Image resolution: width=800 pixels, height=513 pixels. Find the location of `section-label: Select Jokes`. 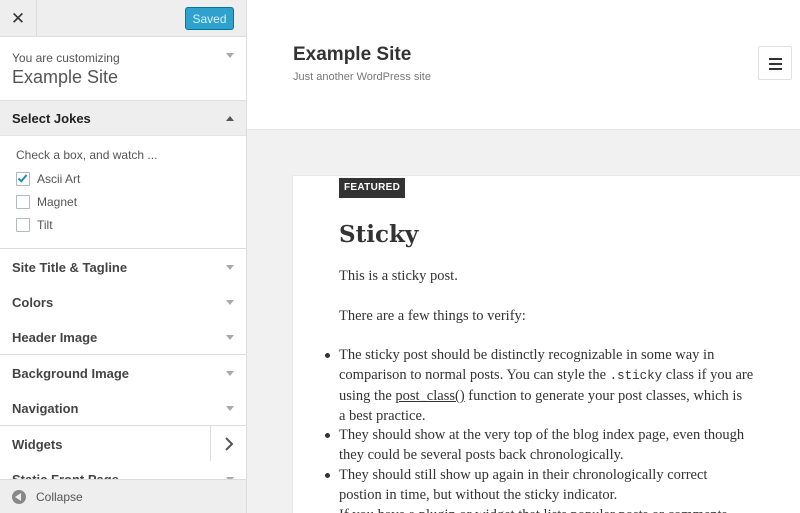

section-label: Select Jokes is located at coordinates (51, 118).